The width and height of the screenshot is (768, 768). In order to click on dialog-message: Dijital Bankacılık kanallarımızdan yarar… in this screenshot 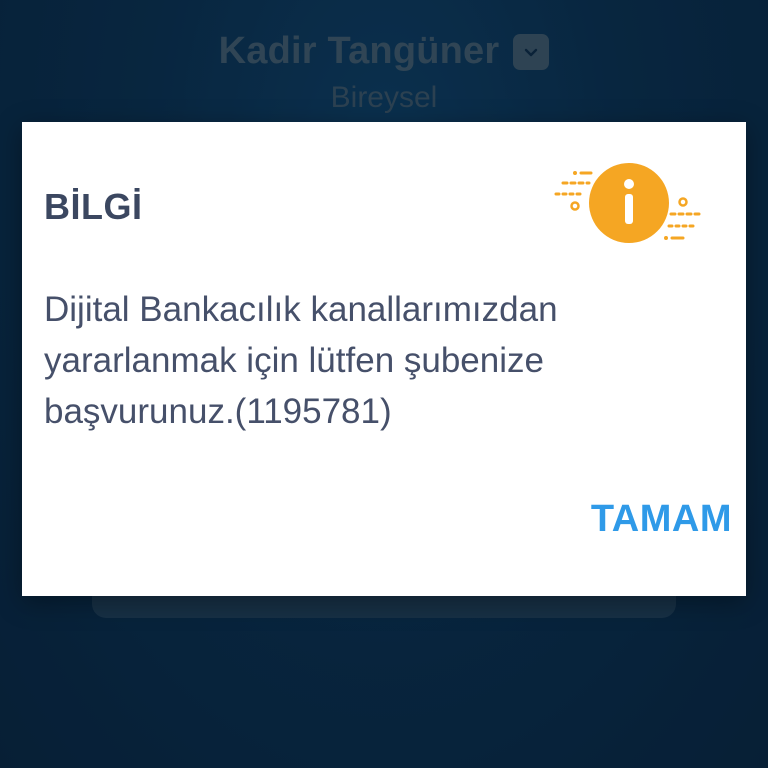, I will do `click(301, 360)`.